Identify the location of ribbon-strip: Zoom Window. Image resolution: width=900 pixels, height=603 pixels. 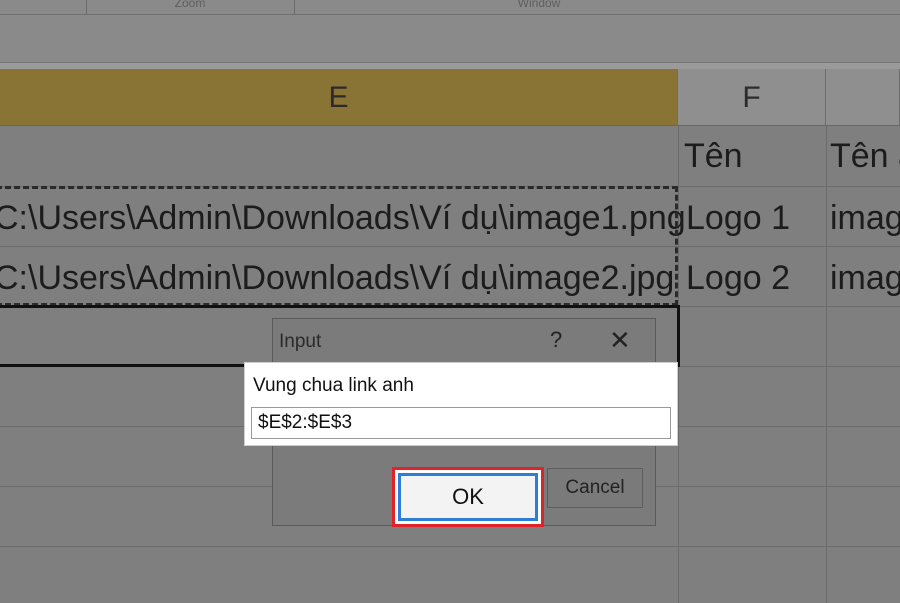
(450, 7).